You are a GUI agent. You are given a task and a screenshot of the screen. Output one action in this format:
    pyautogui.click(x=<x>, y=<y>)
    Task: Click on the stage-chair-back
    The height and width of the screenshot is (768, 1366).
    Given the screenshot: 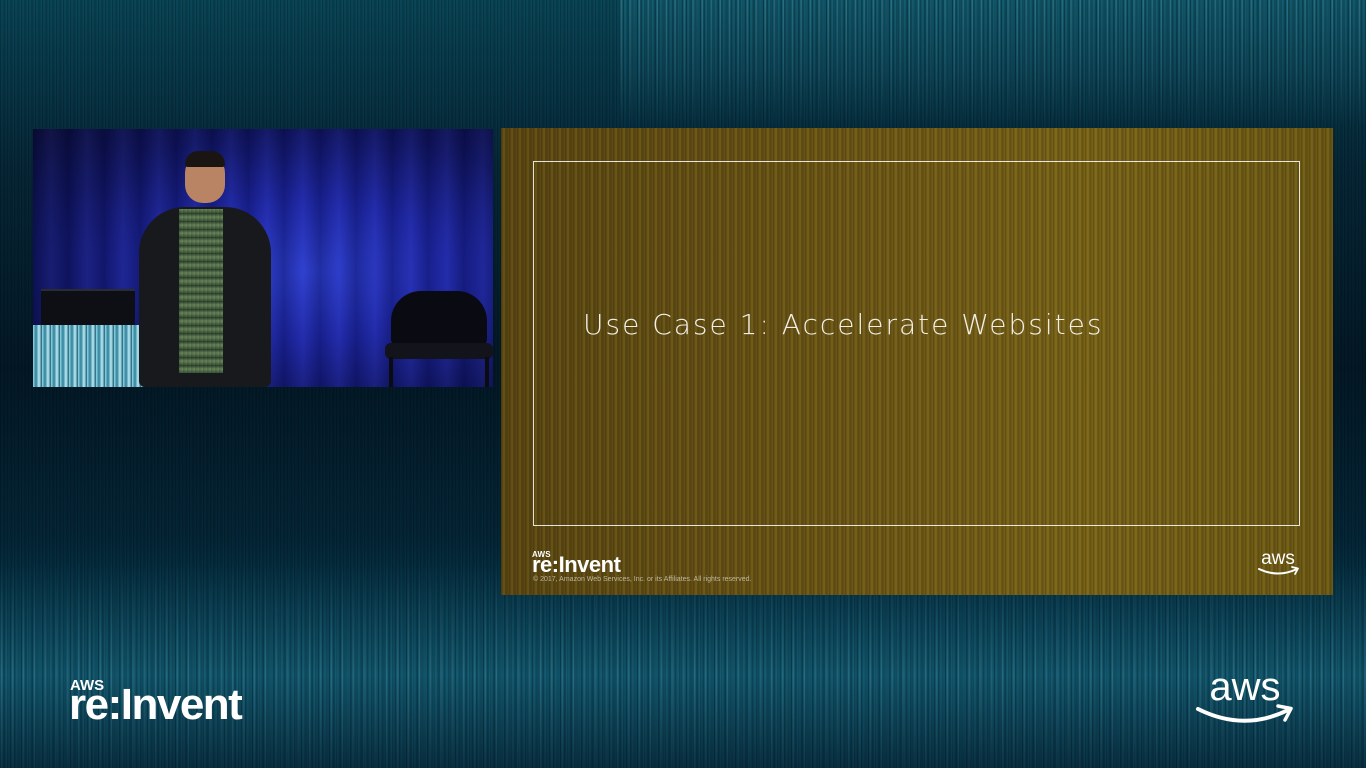 What is the action you would take?
    pyautogui.click(x=439, y=319)
    